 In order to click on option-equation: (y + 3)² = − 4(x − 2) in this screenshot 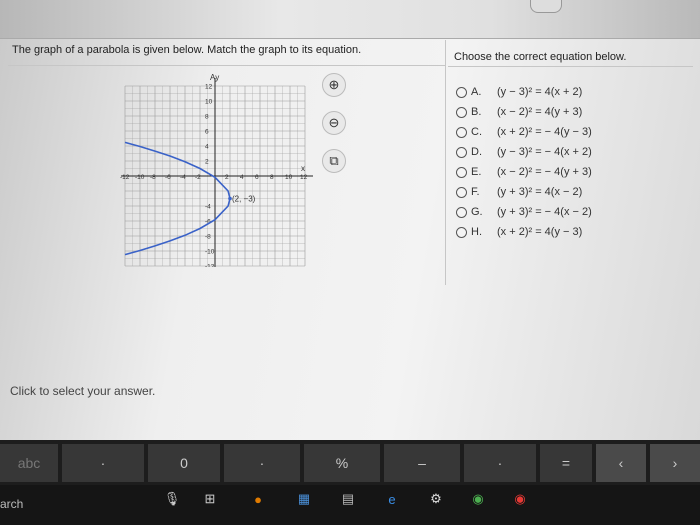, I will do `click(544, 212)`.